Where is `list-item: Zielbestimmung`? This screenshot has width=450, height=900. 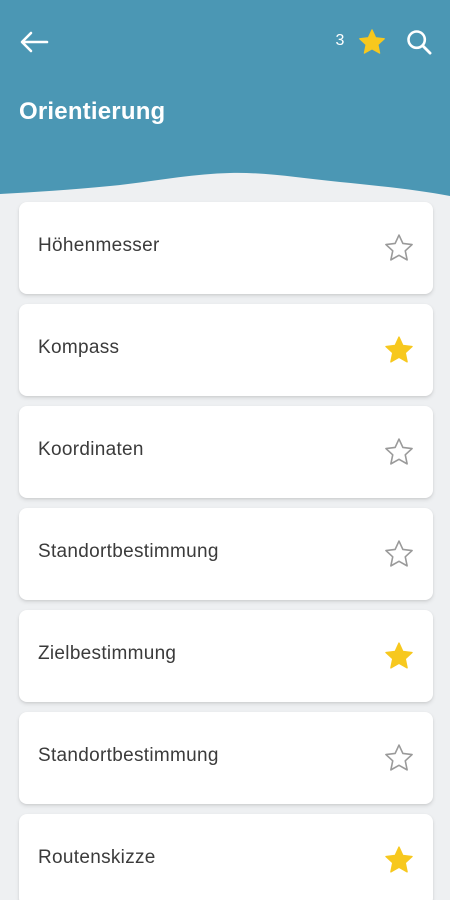 list-item: Zielbestimmung is located at coordinates (226, 656).